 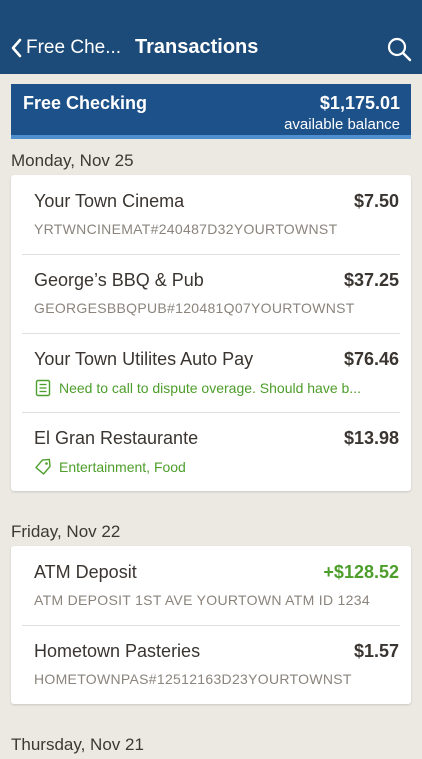 What do you see at coordinates (376, 201) in the screenshot?
I see `transaction-amount: $7.50` at bounding box center [376, 201].